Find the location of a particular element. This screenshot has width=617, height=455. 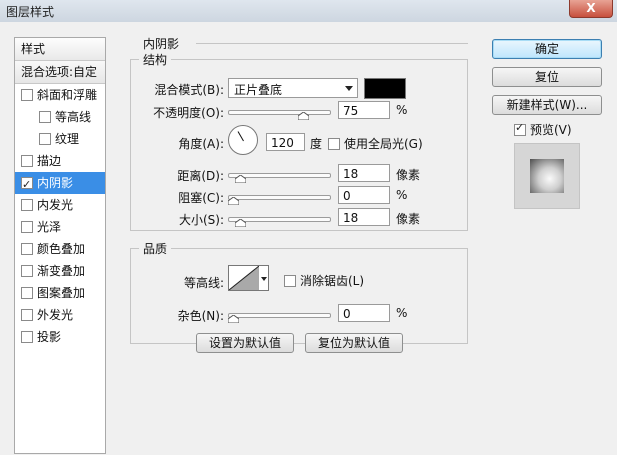

choke-label: 阻塞(C): is located at coordinates (201, 198).